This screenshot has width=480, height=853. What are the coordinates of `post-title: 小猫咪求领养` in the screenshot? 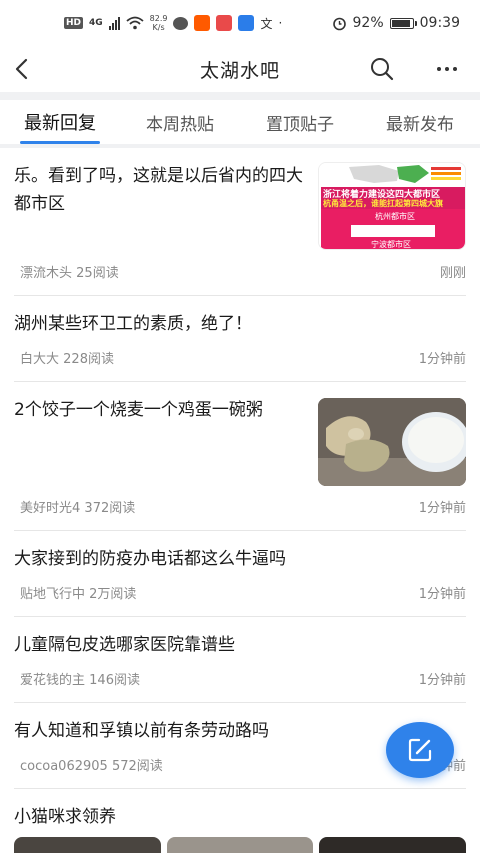 It's located at (65, 817).